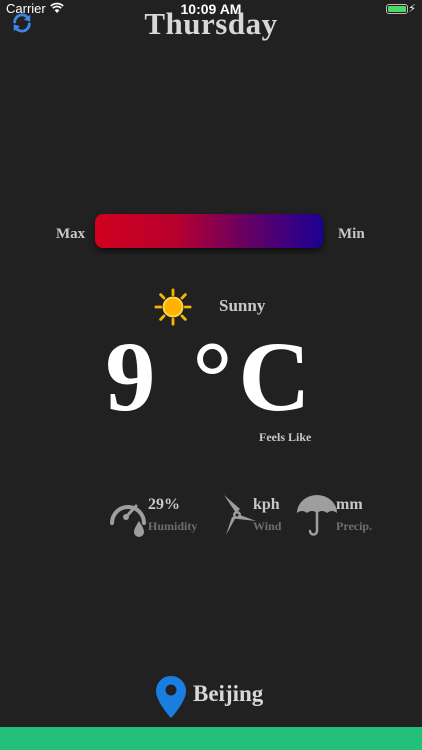 The width and height of the screenshot is (422, 750). Describe the element at coordinates (240, 515) in the screenshot. I see `wind-turbine-icon` at that location.